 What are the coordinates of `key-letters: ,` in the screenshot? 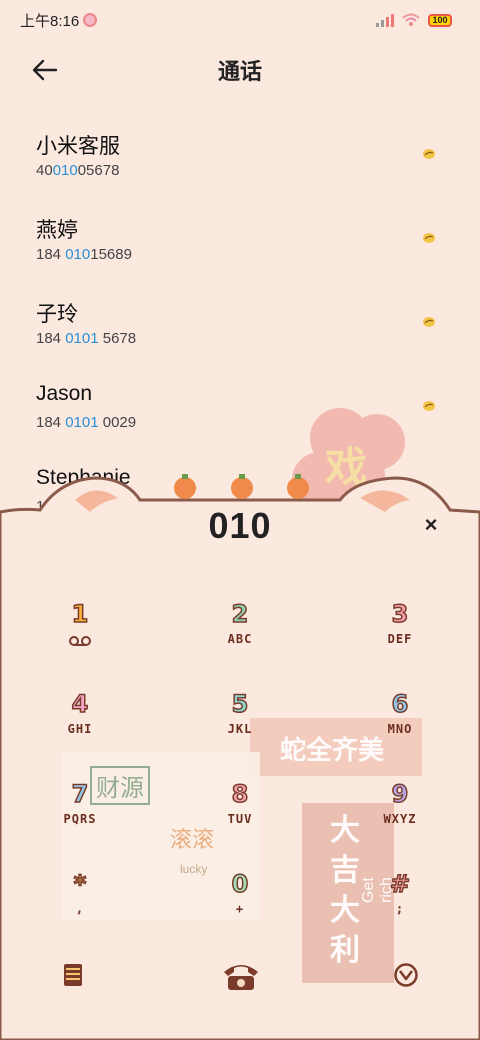 It's located at (80, 909).